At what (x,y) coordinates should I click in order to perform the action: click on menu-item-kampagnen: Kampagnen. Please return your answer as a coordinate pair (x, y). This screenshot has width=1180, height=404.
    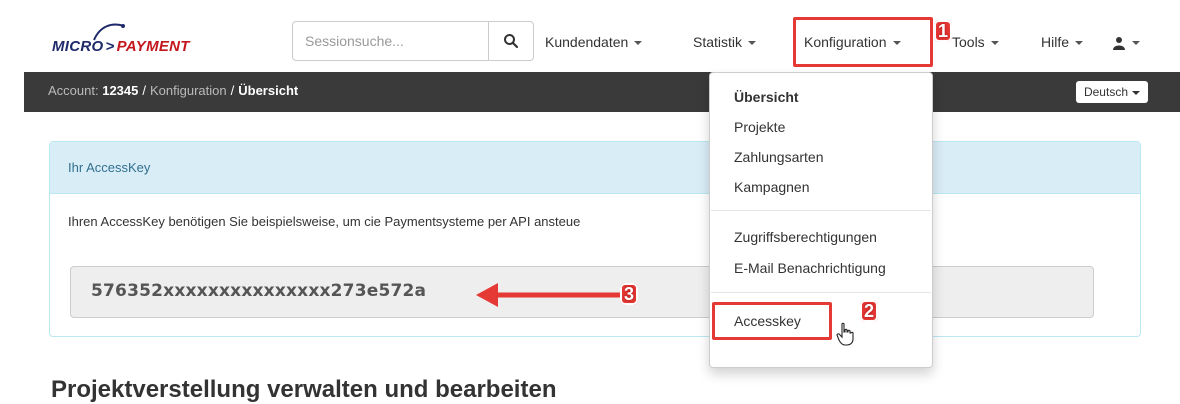
    Looking at the image, I should click on (772, 187).